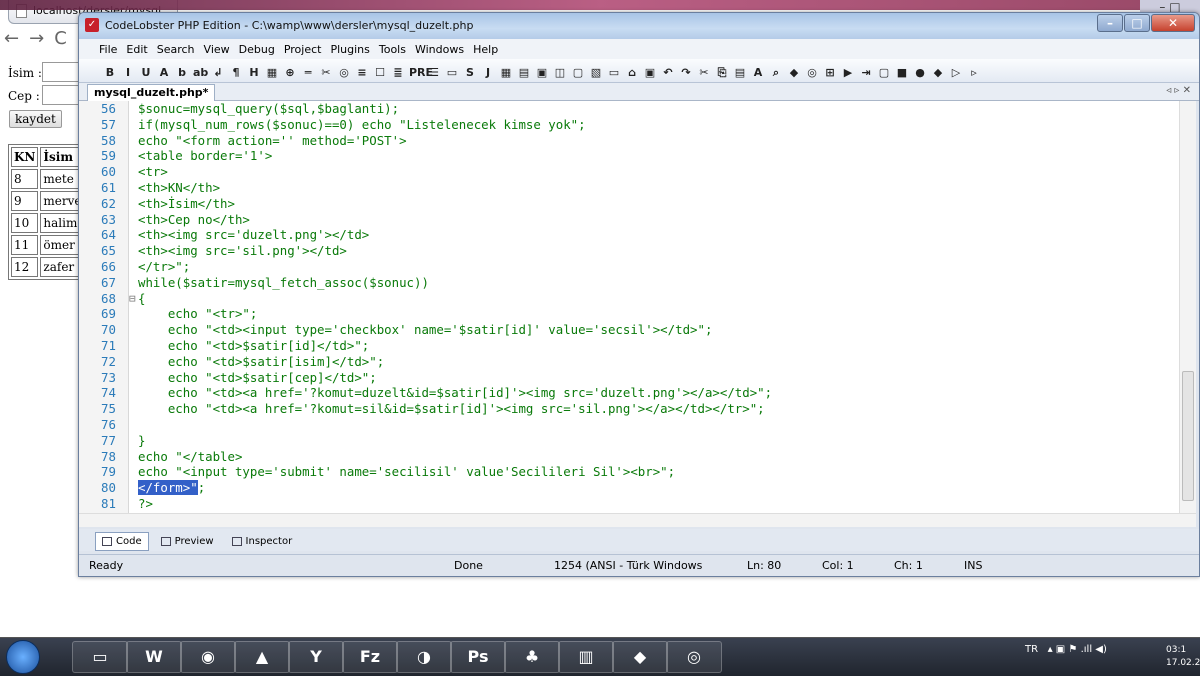 The height and width of the screenshot is (676, 1200). I want to click on toolbar-button: ¶, so click(236, 73).